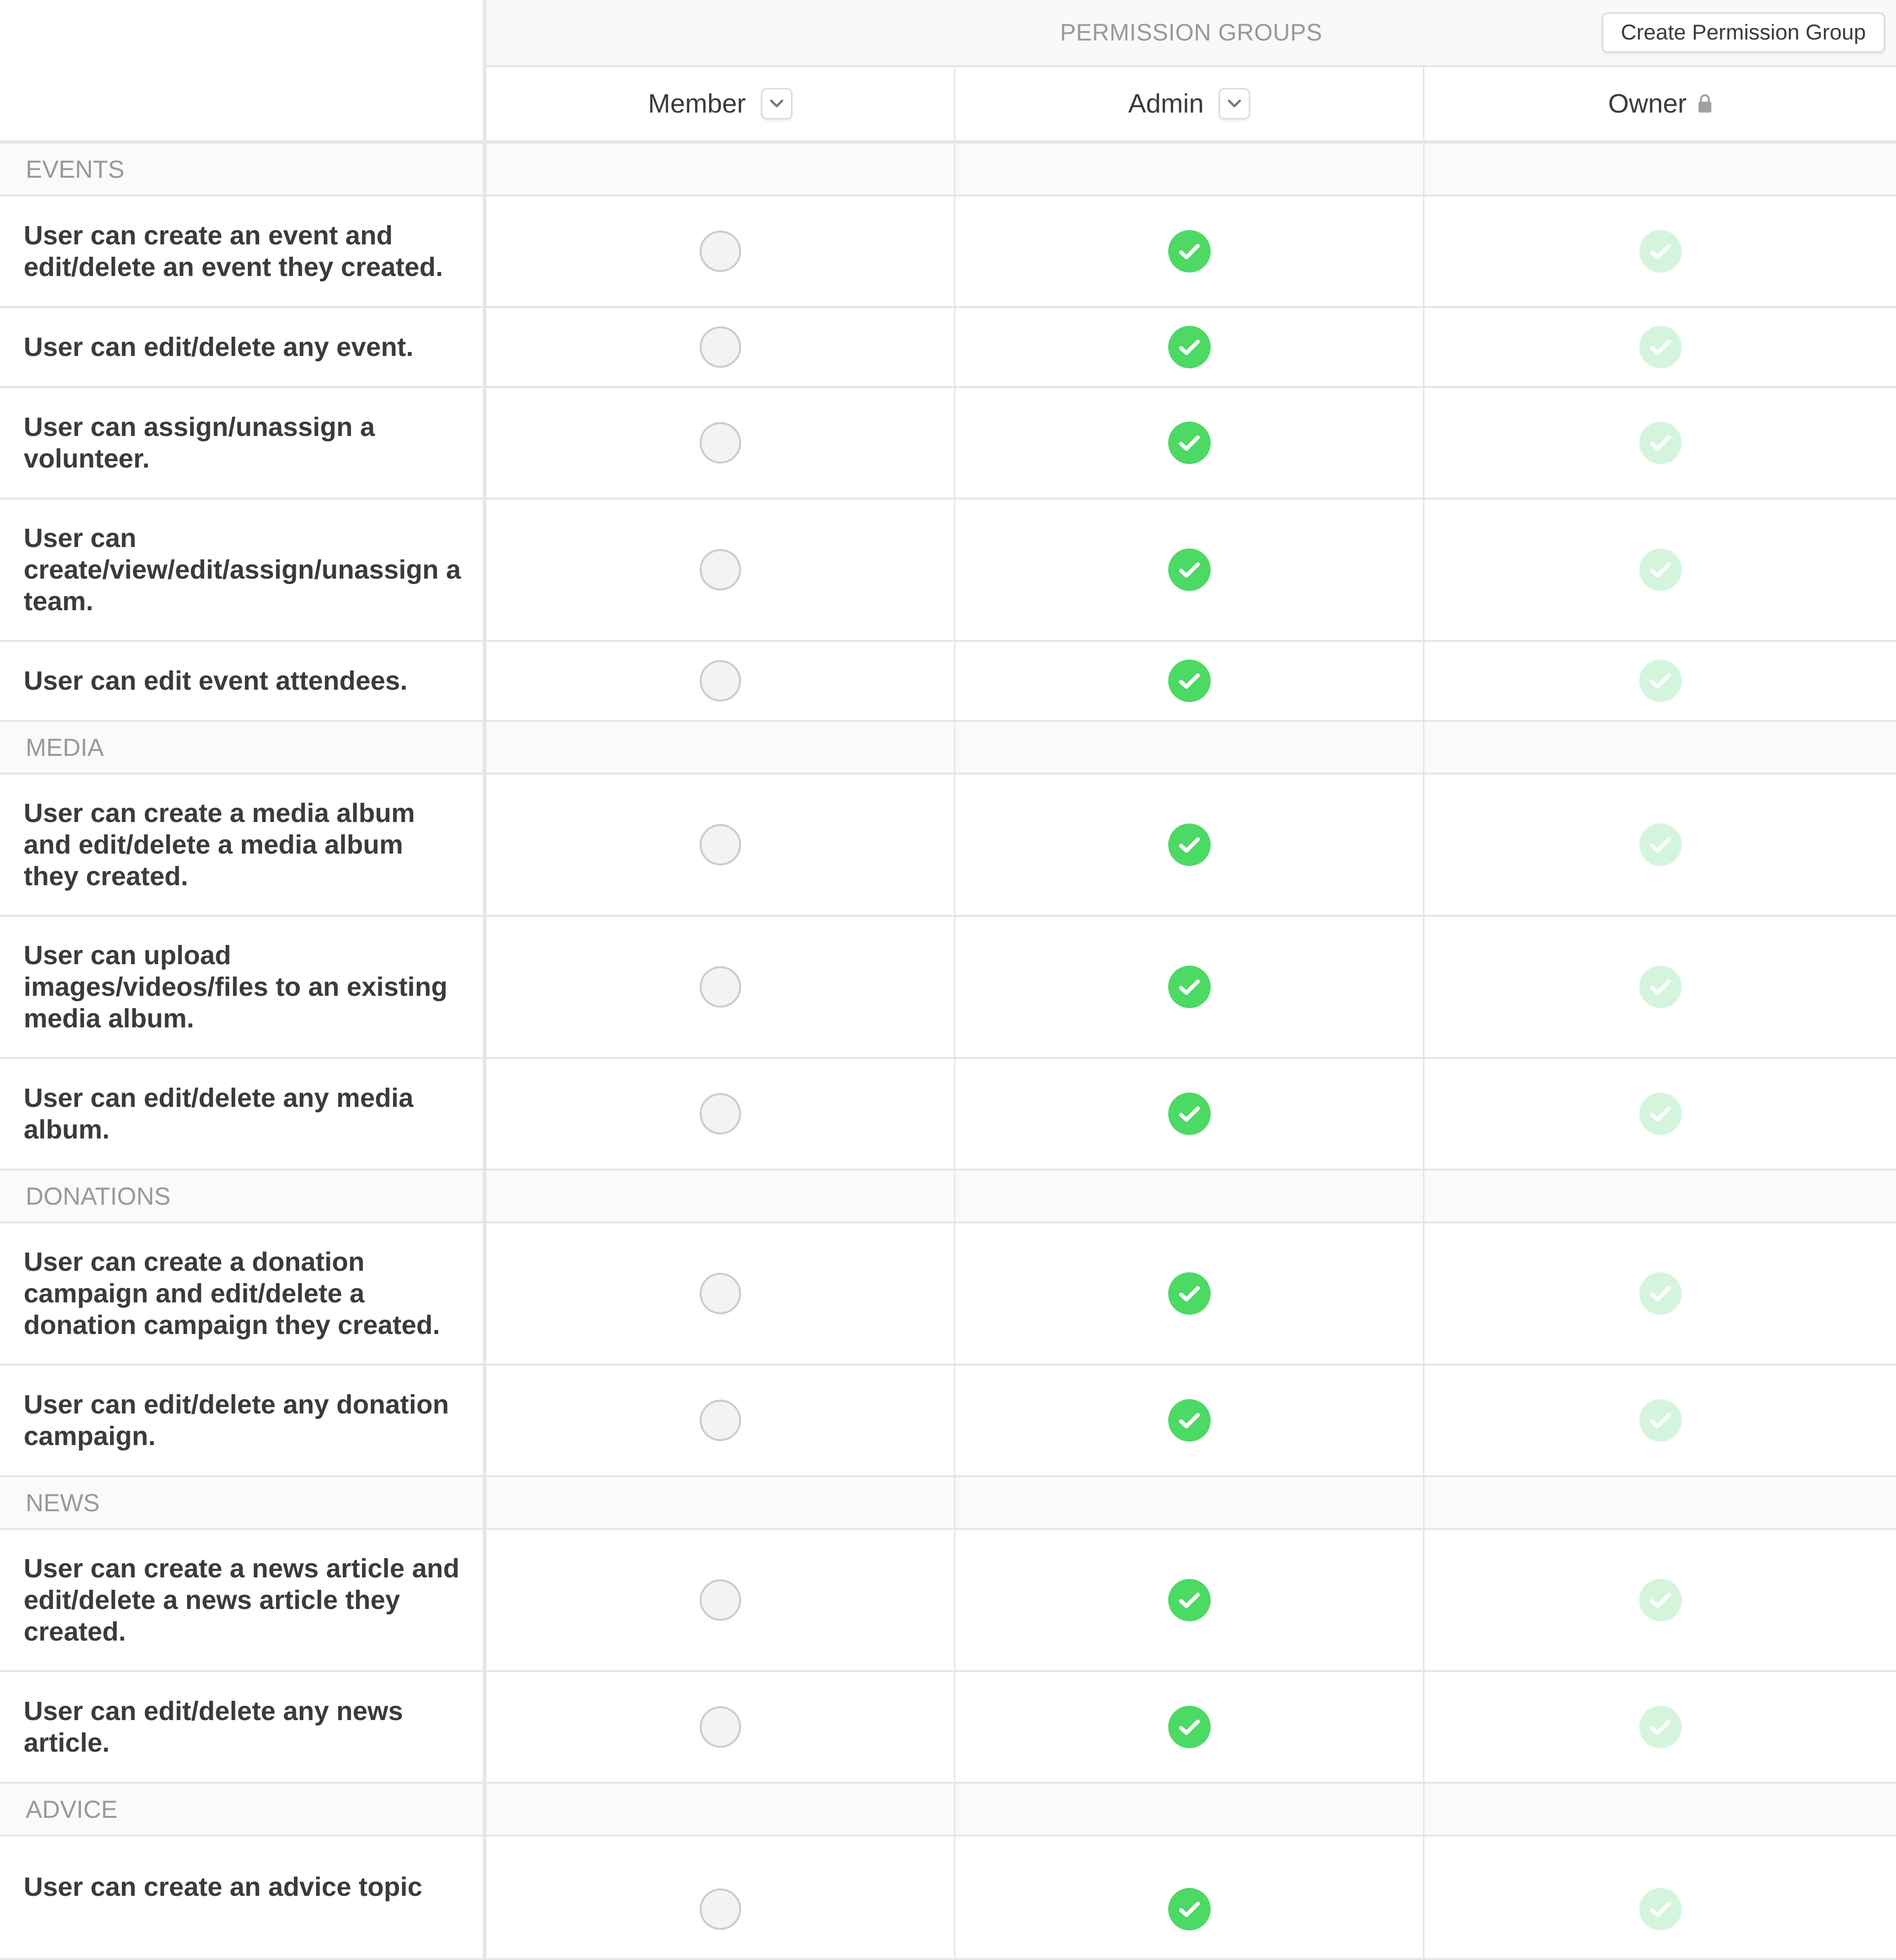 The image size is (1896, 1960). I want to click on column-name: Member, so click(697, 103).